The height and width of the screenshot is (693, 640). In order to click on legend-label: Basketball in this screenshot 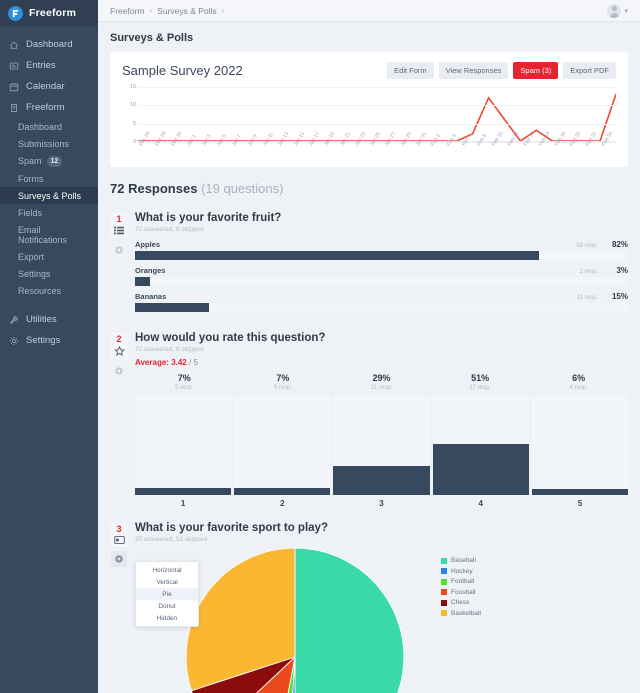, I will do `click(466, 613)`.